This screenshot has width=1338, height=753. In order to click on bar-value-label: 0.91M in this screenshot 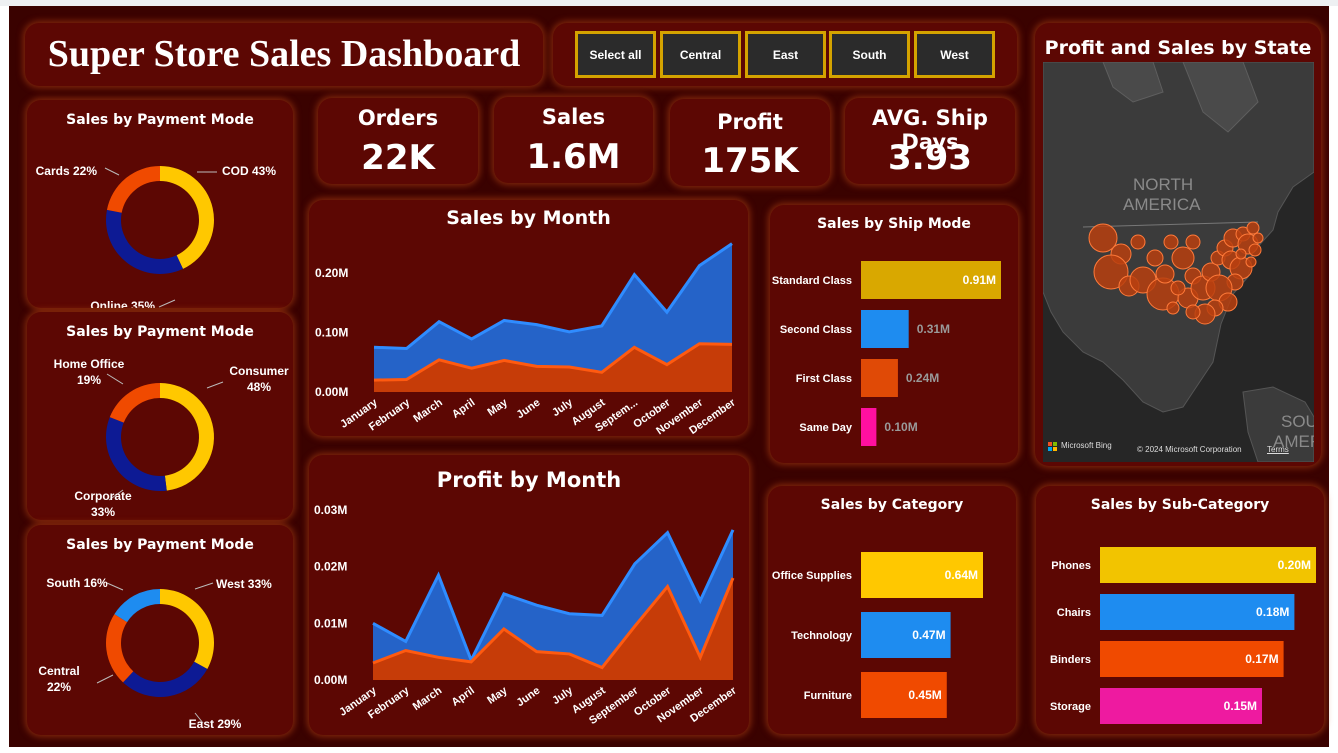, I will do `click(979, 280)`.